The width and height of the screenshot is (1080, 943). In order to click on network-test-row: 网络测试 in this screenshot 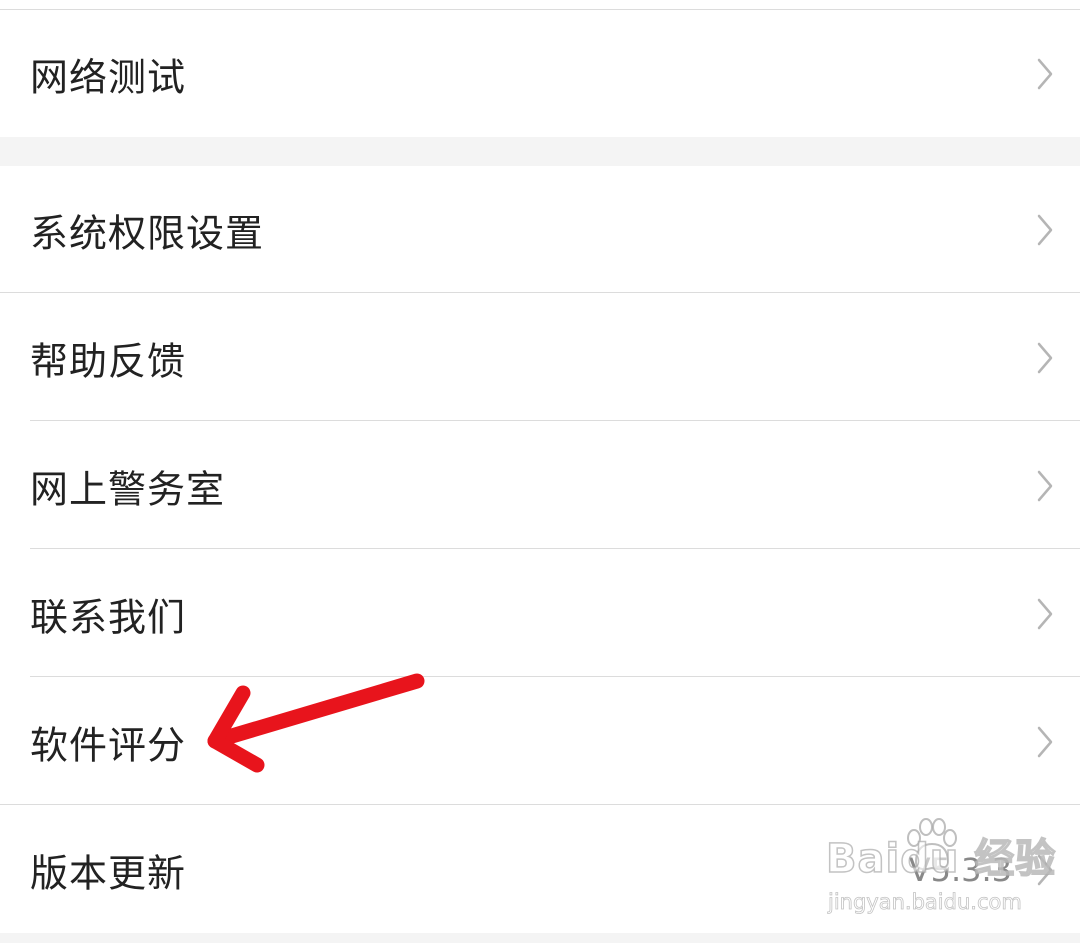, I will do `click(540, 73)`.